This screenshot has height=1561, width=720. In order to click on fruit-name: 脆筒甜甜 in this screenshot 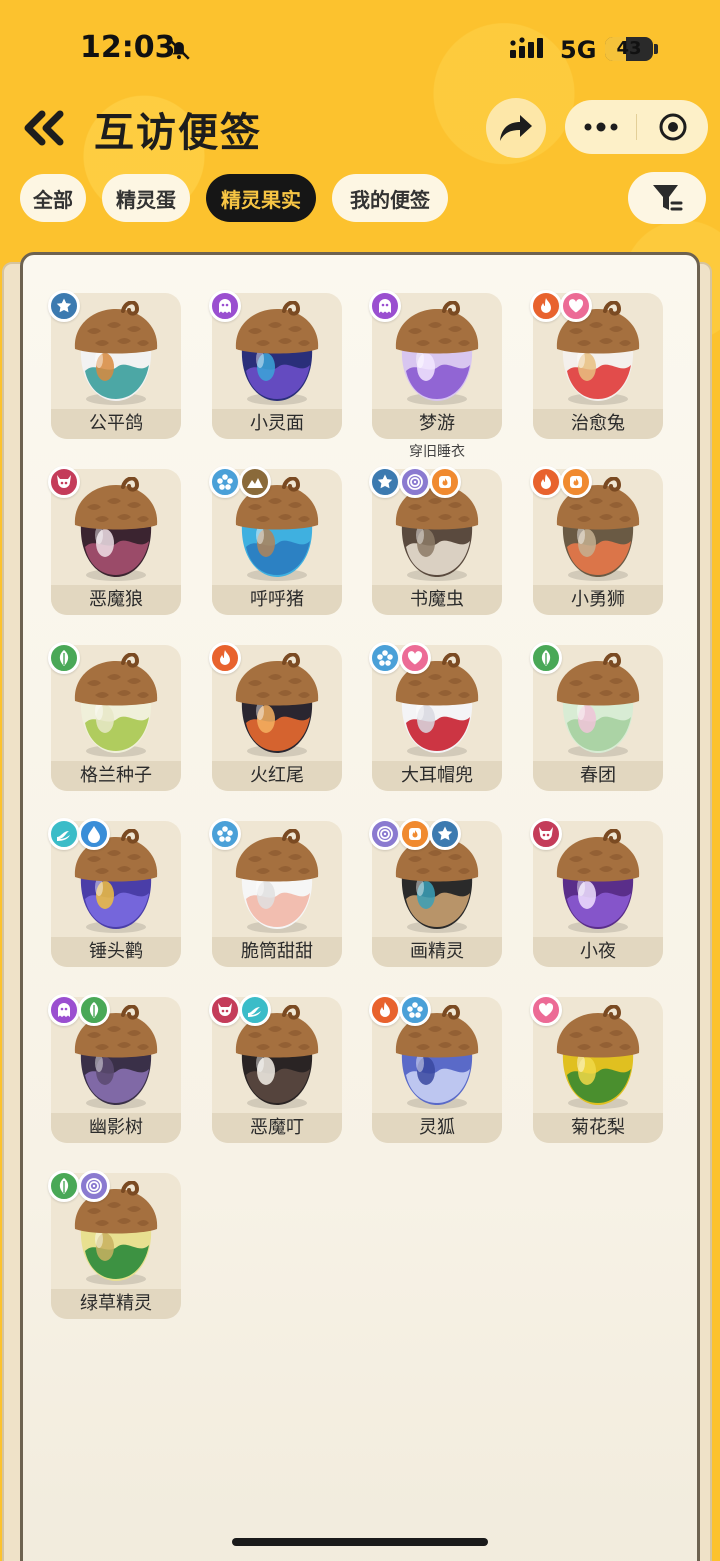, I will do `click(277, 952)`.